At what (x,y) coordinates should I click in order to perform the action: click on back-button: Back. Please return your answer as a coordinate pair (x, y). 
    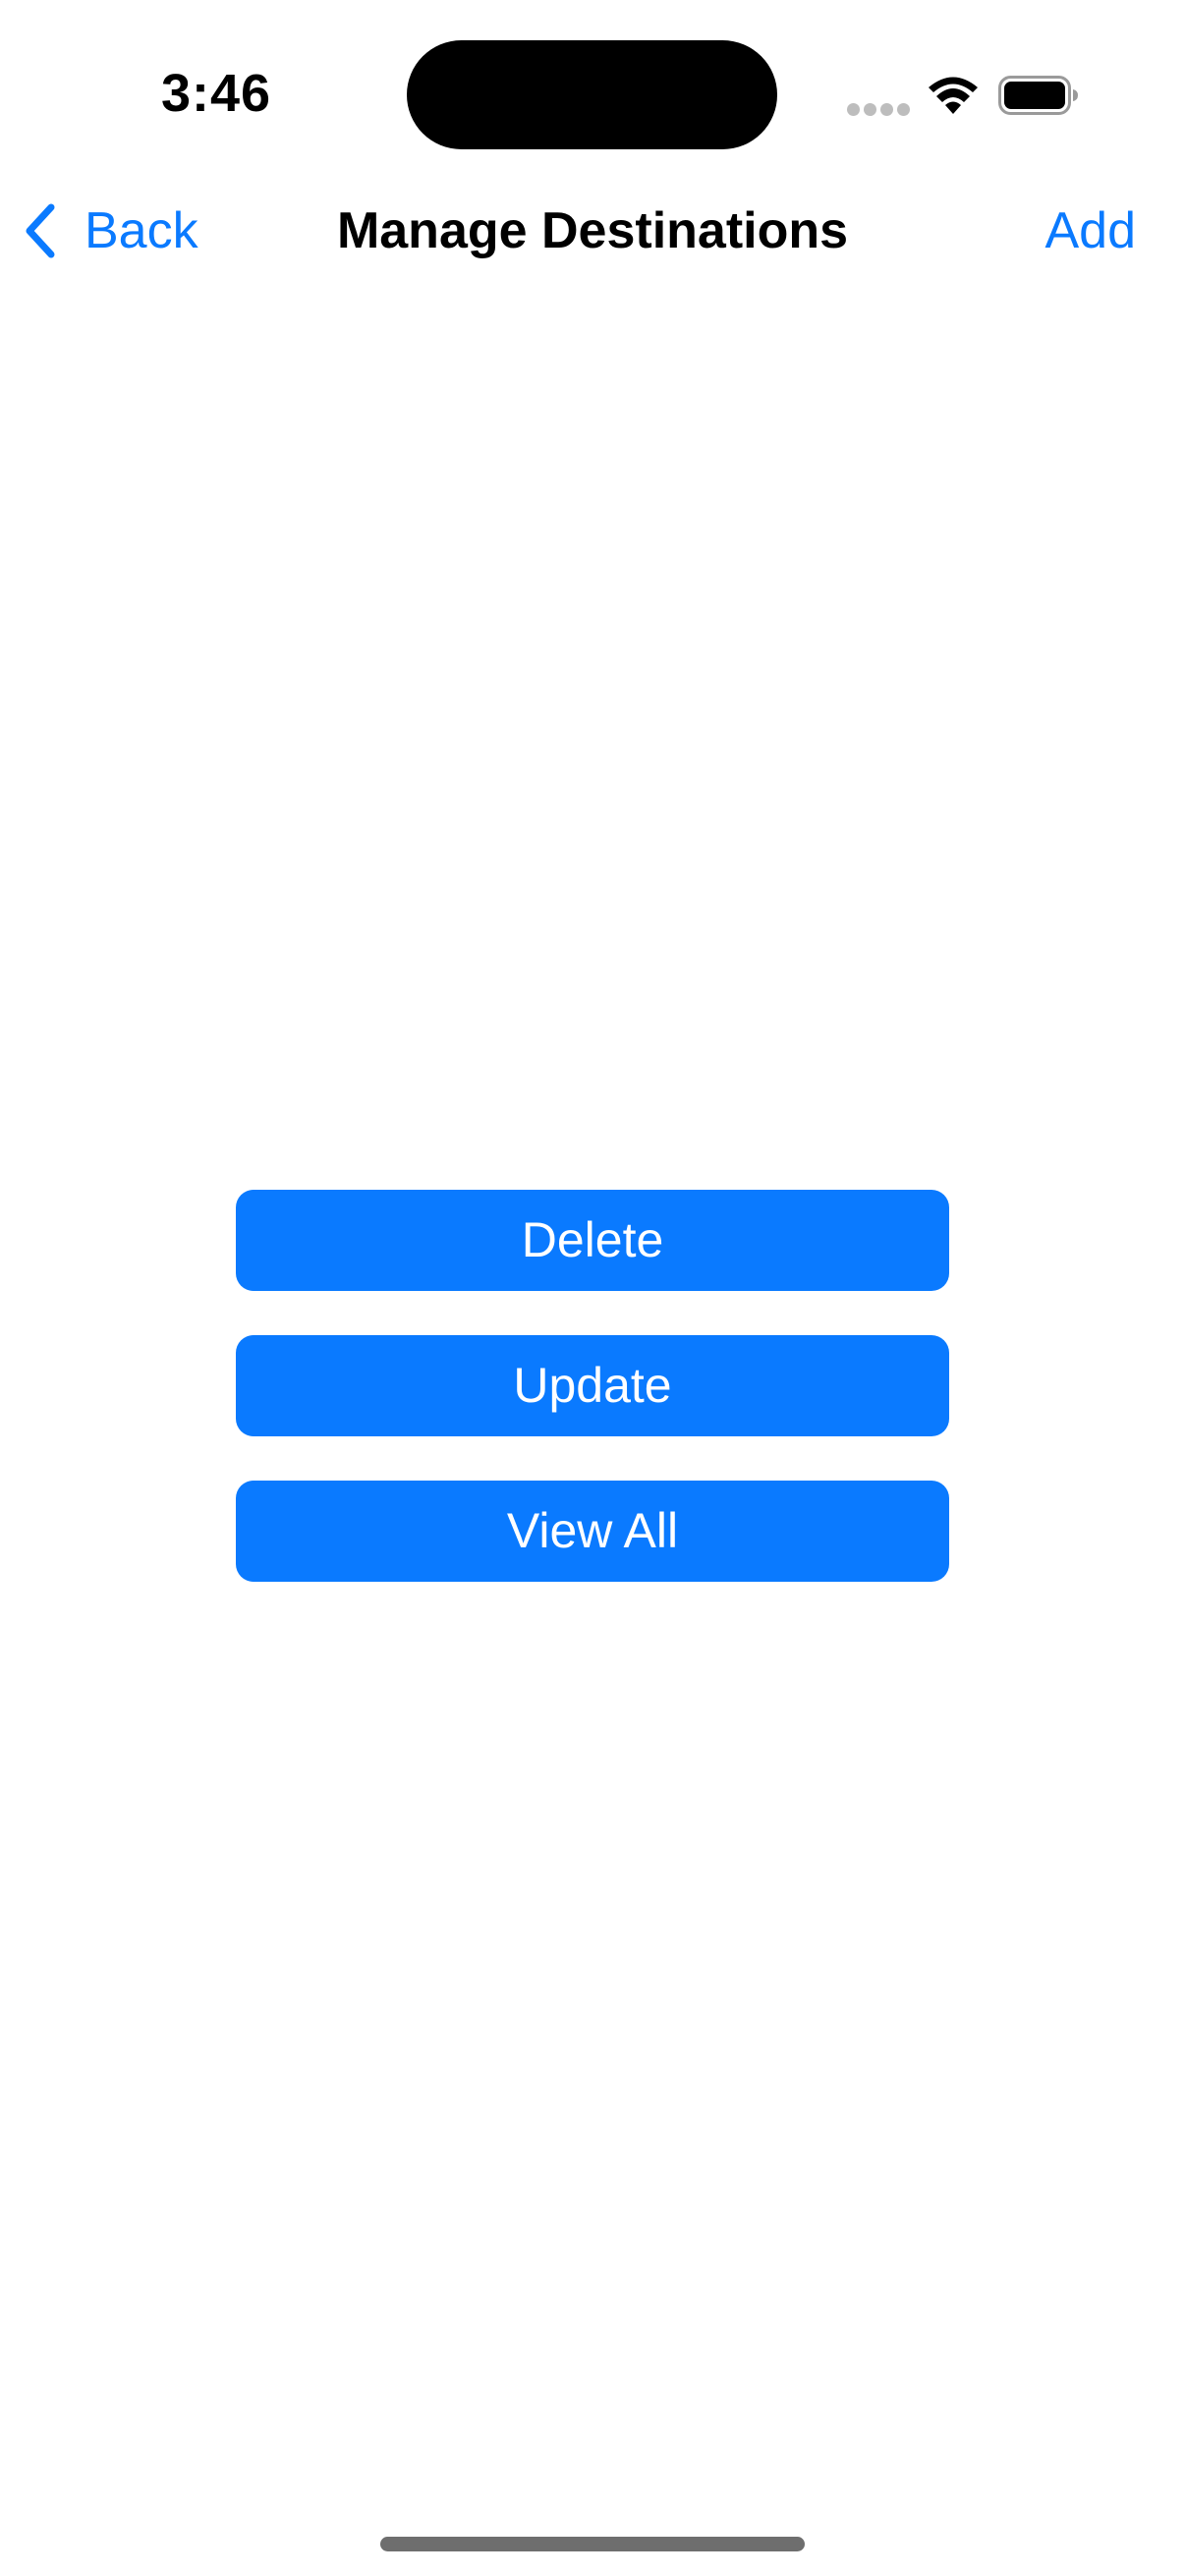
    Looking at the image, I should click on (110, 230).